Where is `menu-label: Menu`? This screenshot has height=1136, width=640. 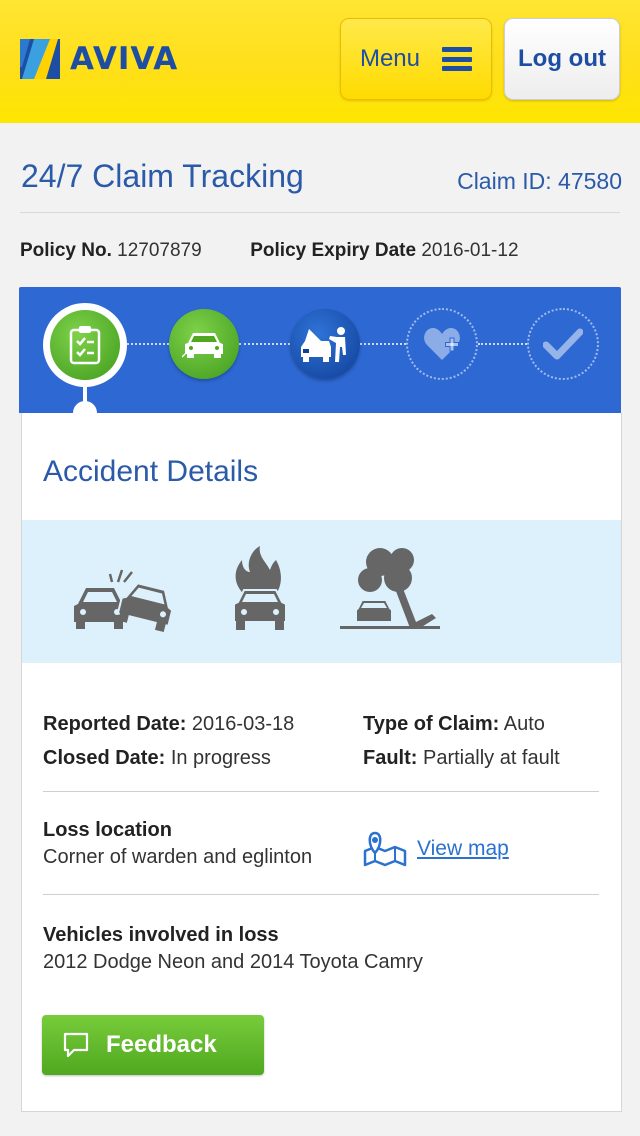 menu-label: Menu is located at coordinates (390, 58).